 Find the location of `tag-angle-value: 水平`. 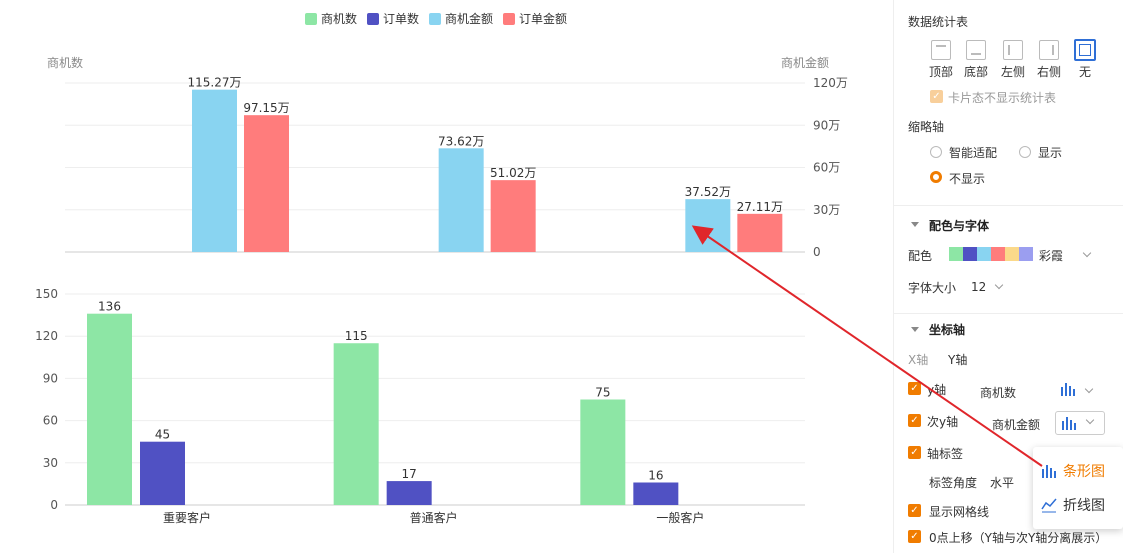

tag-angle-value: 水平 is located at coordinates (1002, 482).